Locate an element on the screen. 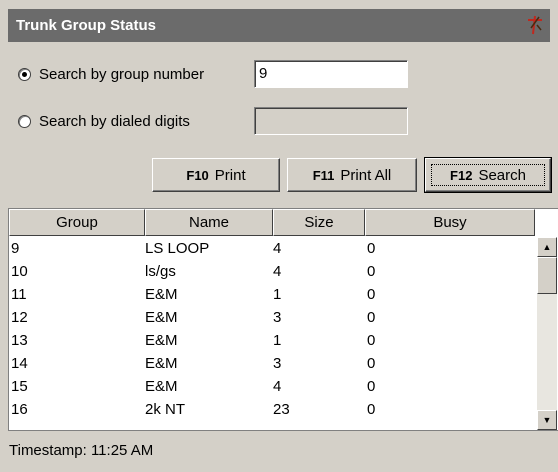 Image resolution: width=558 pixels, height=472 pixels. radio-dialed-digits: Search by dialed digits is located at coordinates (104, 121).